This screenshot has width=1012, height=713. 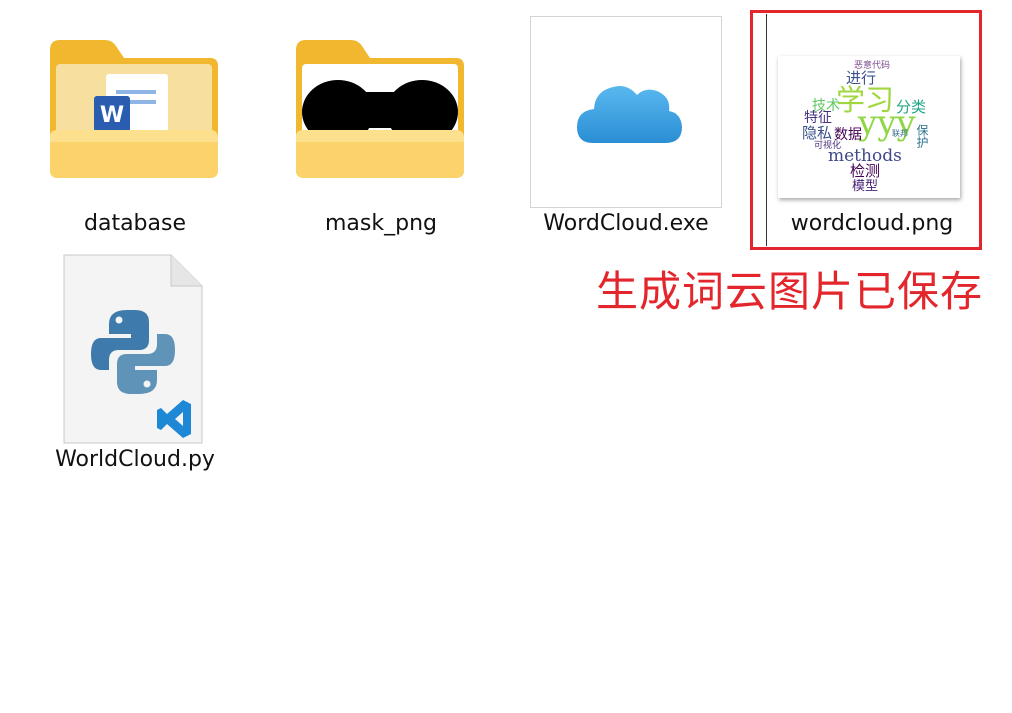 I want to click on file-item-worldcloud-py: WorldCloud.py, so click(x=135, y=365).